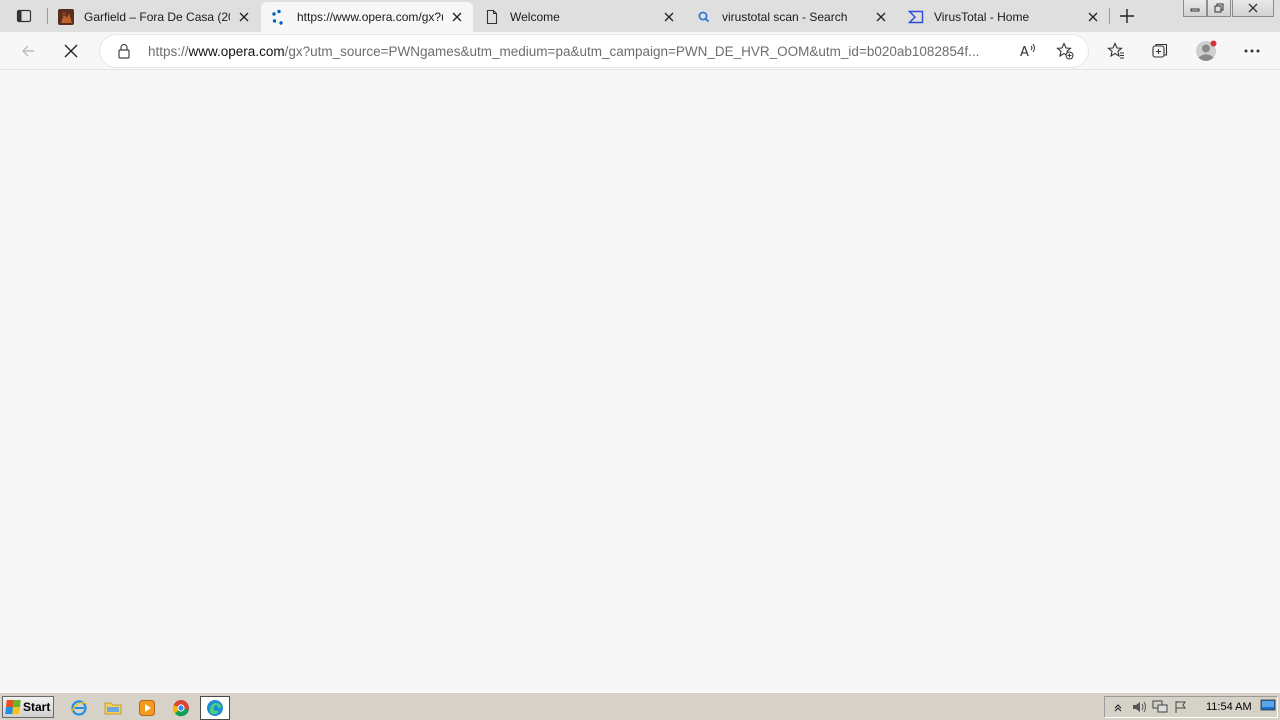  I want to click on edge-icon, so click(215, 708).